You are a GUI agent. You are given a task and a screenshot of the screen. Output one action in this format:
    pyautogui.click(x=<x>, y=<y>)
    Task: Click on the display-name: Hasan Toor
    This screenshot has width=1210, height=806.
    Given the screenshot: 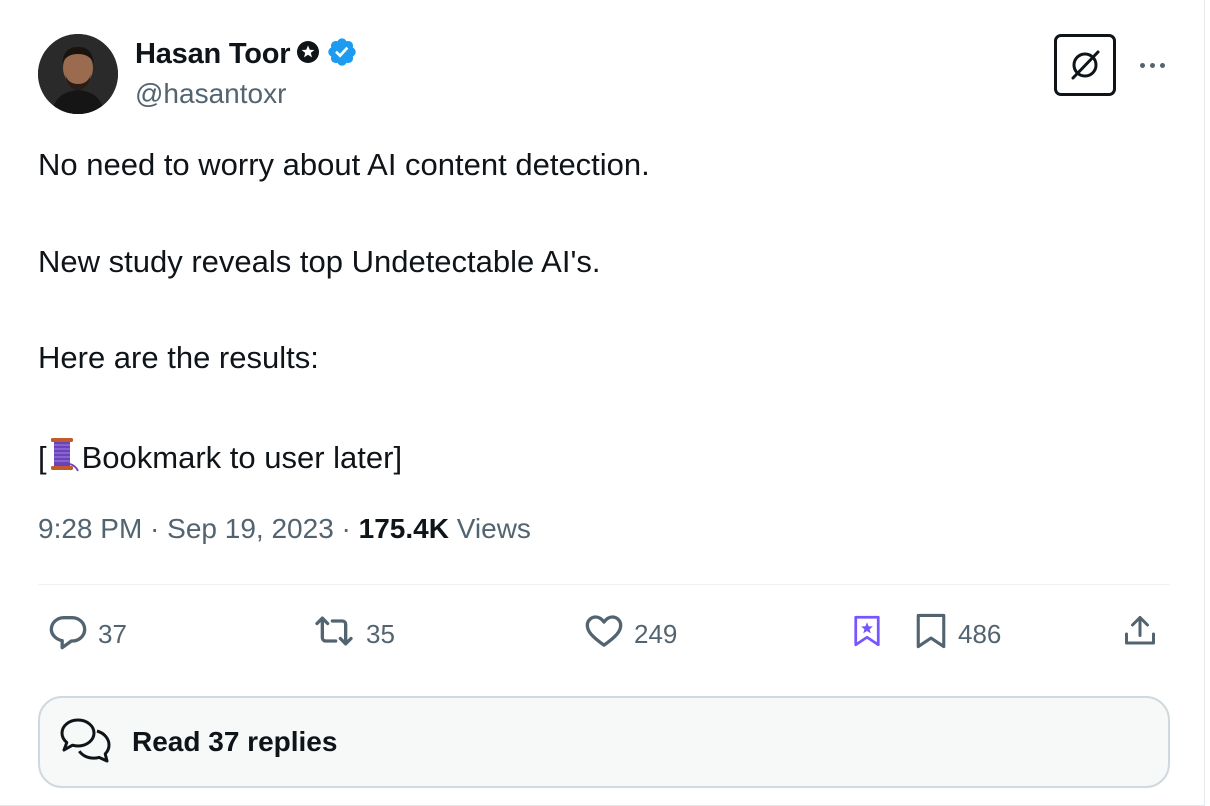 What is the action you would take?
    pyautogui.click(x=213, y=54)
    